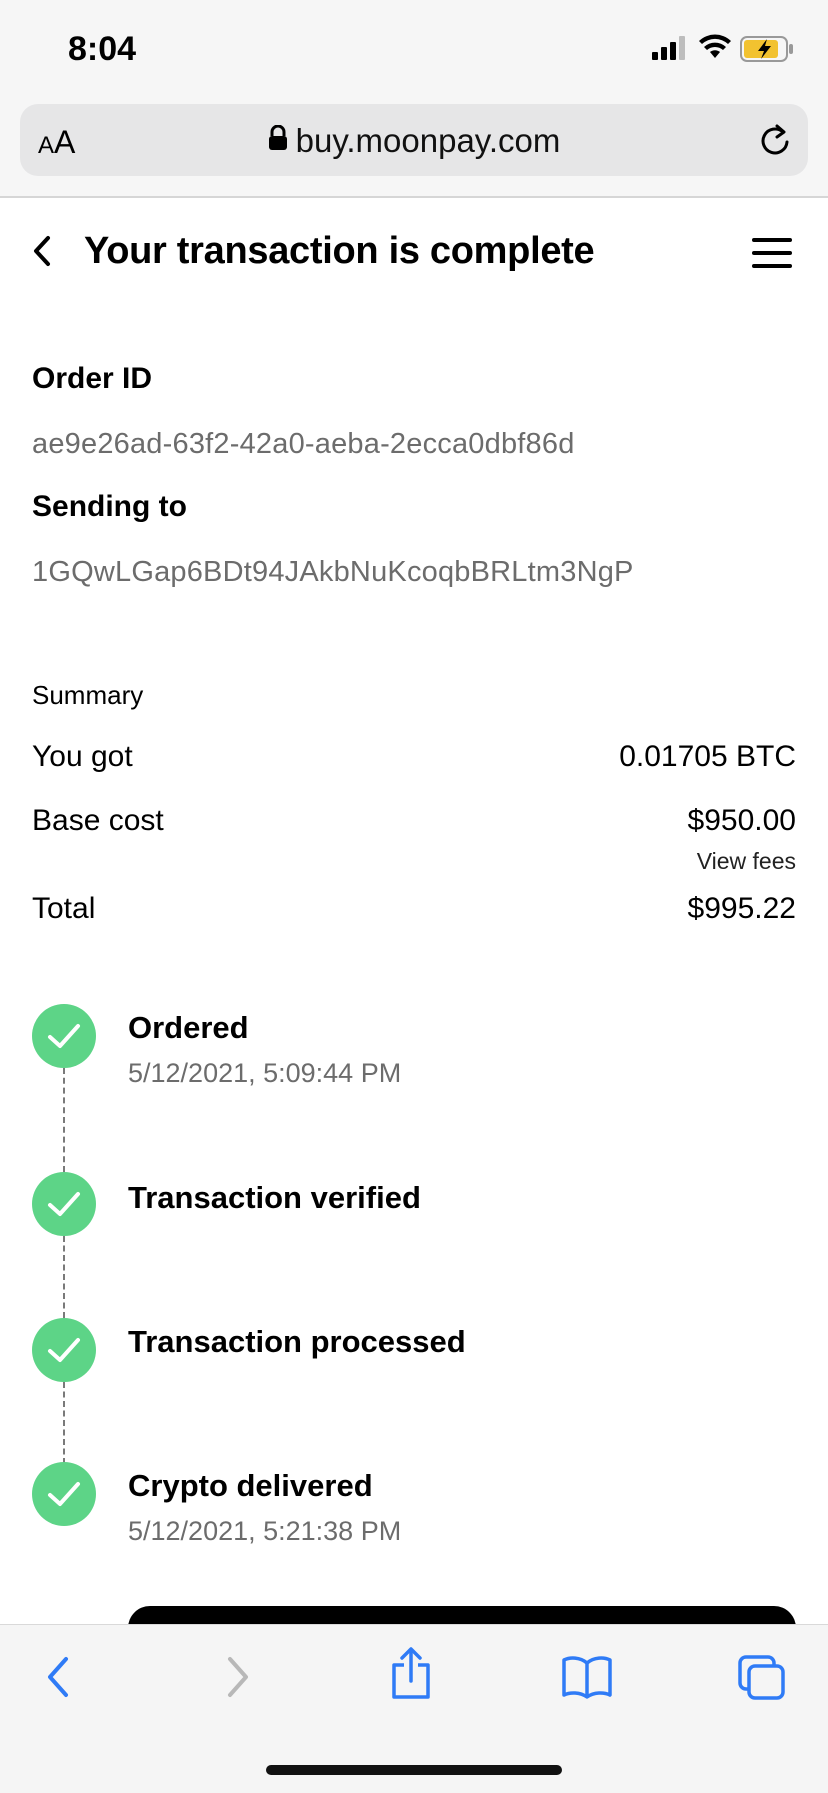  Describe the element at coordinates (333, 572) in the screenshot. I see `sending-to-address: 1GQwLGap6BDt94JAkbNuKcoqbBRLtm3NgP` at that location.